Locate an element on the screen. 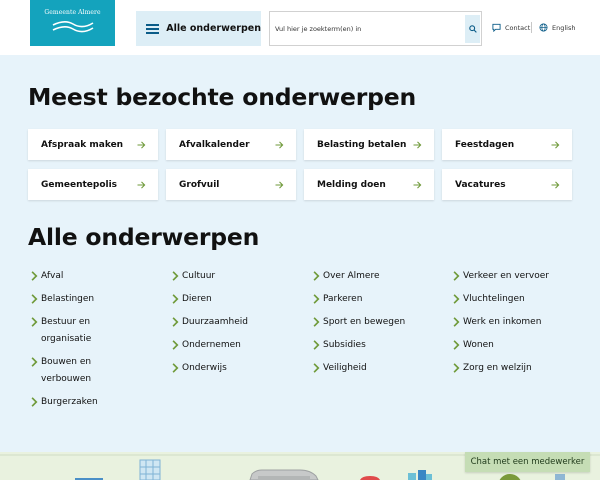 This screenshot has width=600, height=480. globe-icon is located at coordinates (543, 27).